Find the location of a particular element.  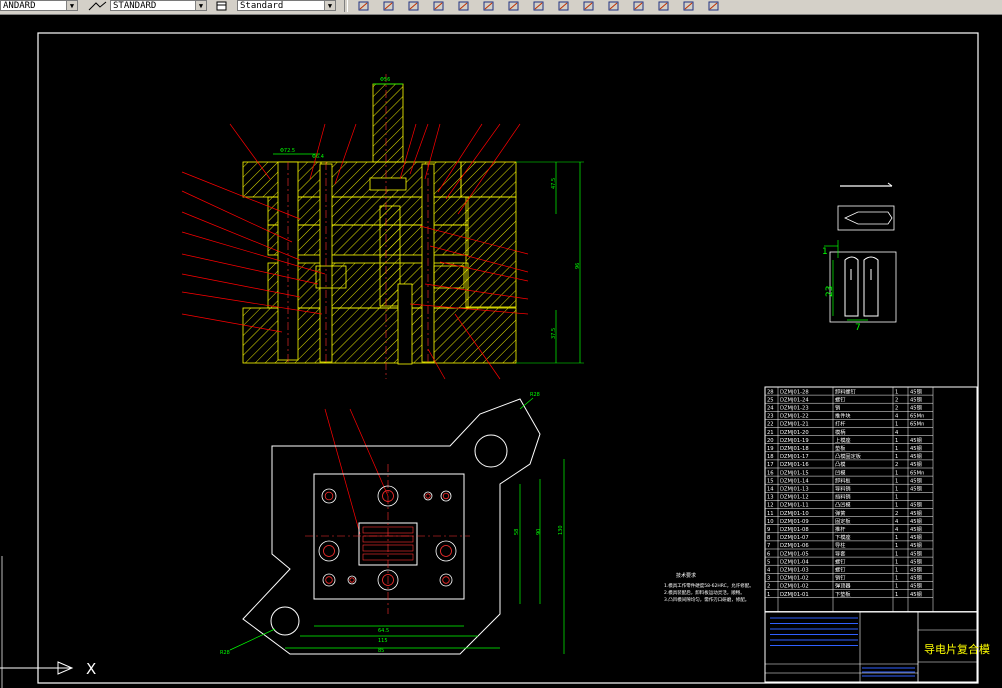

bom-cell: 凹模 is located at coordinates (840, 472).